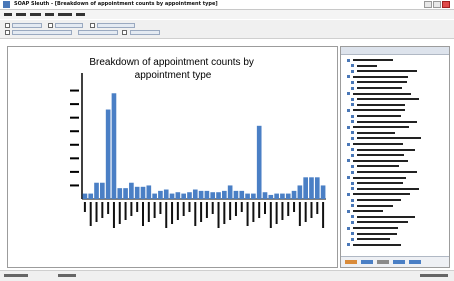 The image size is (454, 281). I want to click on side-panel-header, so click(395, 51).